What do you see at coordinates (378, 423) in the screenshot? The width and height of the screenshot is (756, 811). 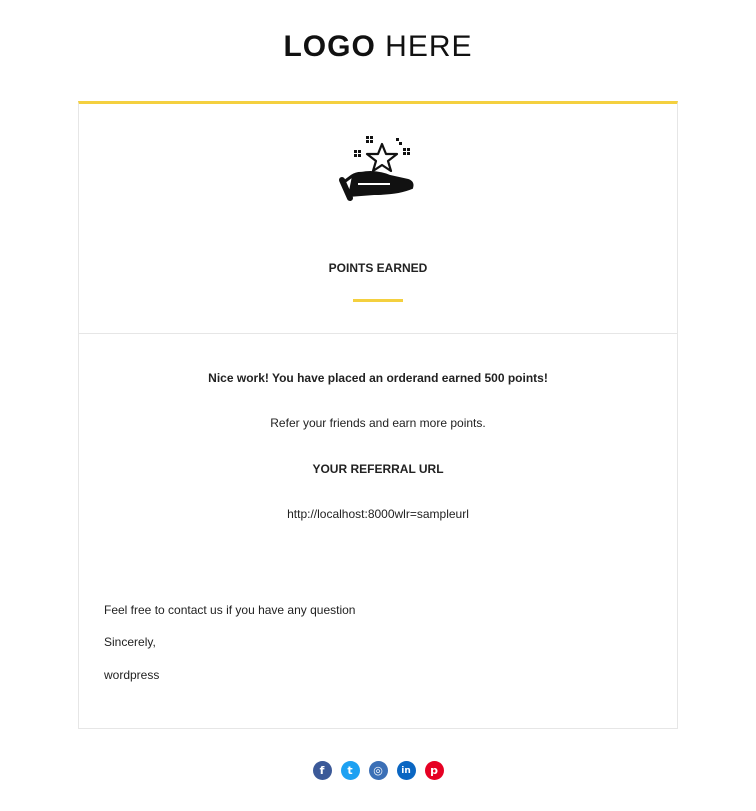 I see `refer-text: Refer your friends and earn more points.` at bounding box center [378, 423].